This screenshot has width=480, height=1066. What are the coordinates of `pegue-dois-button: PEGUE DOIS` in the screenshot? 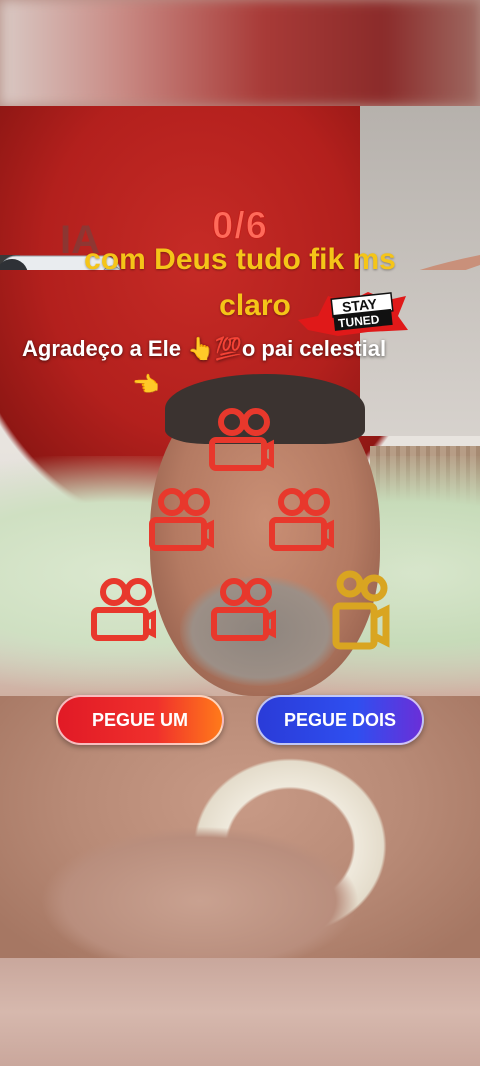 It's located at (340, 720).